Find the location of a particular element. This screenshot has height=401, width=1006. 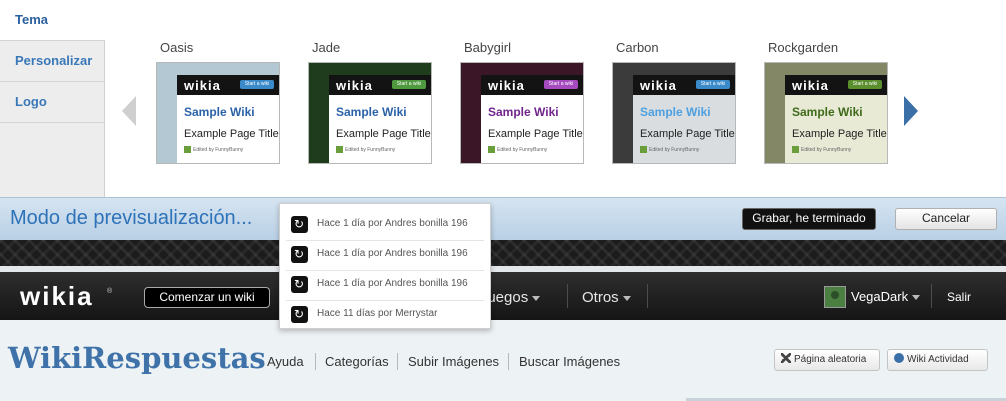

theme-name: Carbon is located at coordinates (637, 47).